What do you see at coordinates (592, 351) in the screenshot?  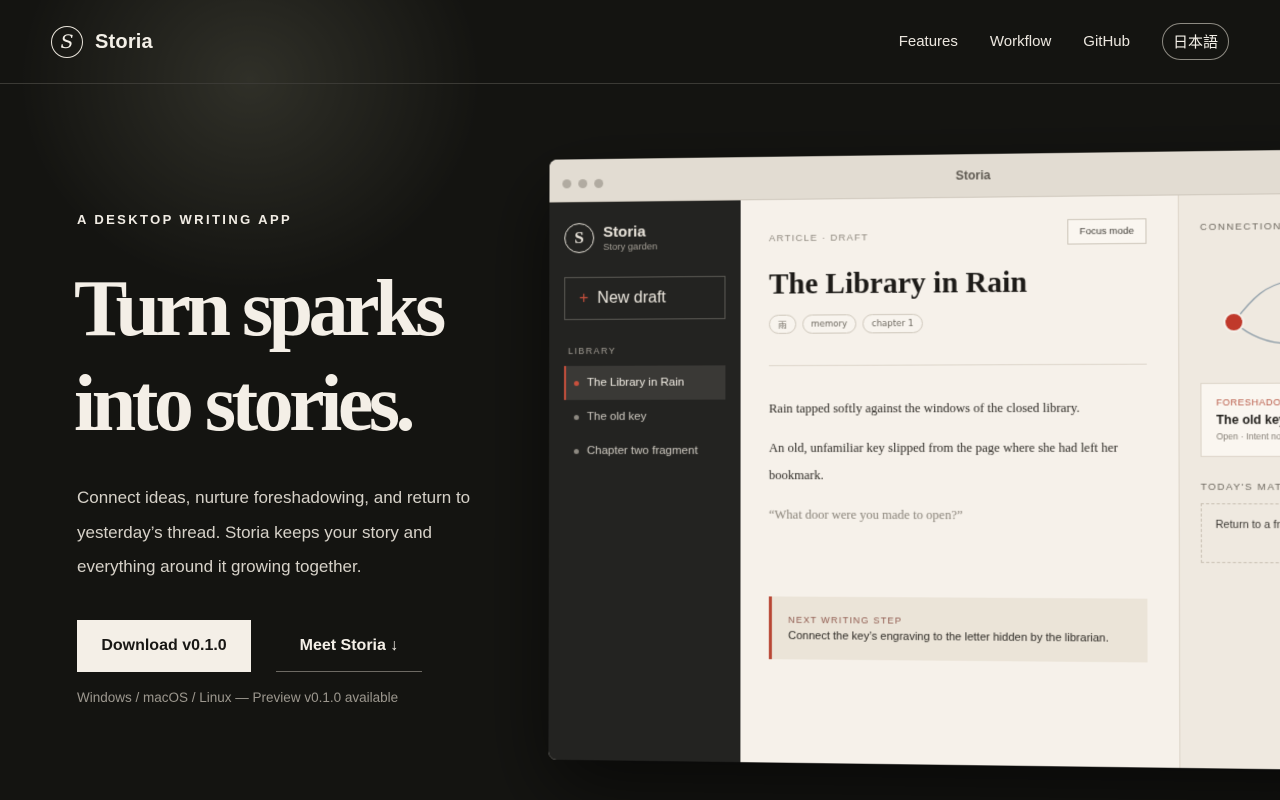 I see `library-heading: LIBRARY` at bounding box center [592, 351].